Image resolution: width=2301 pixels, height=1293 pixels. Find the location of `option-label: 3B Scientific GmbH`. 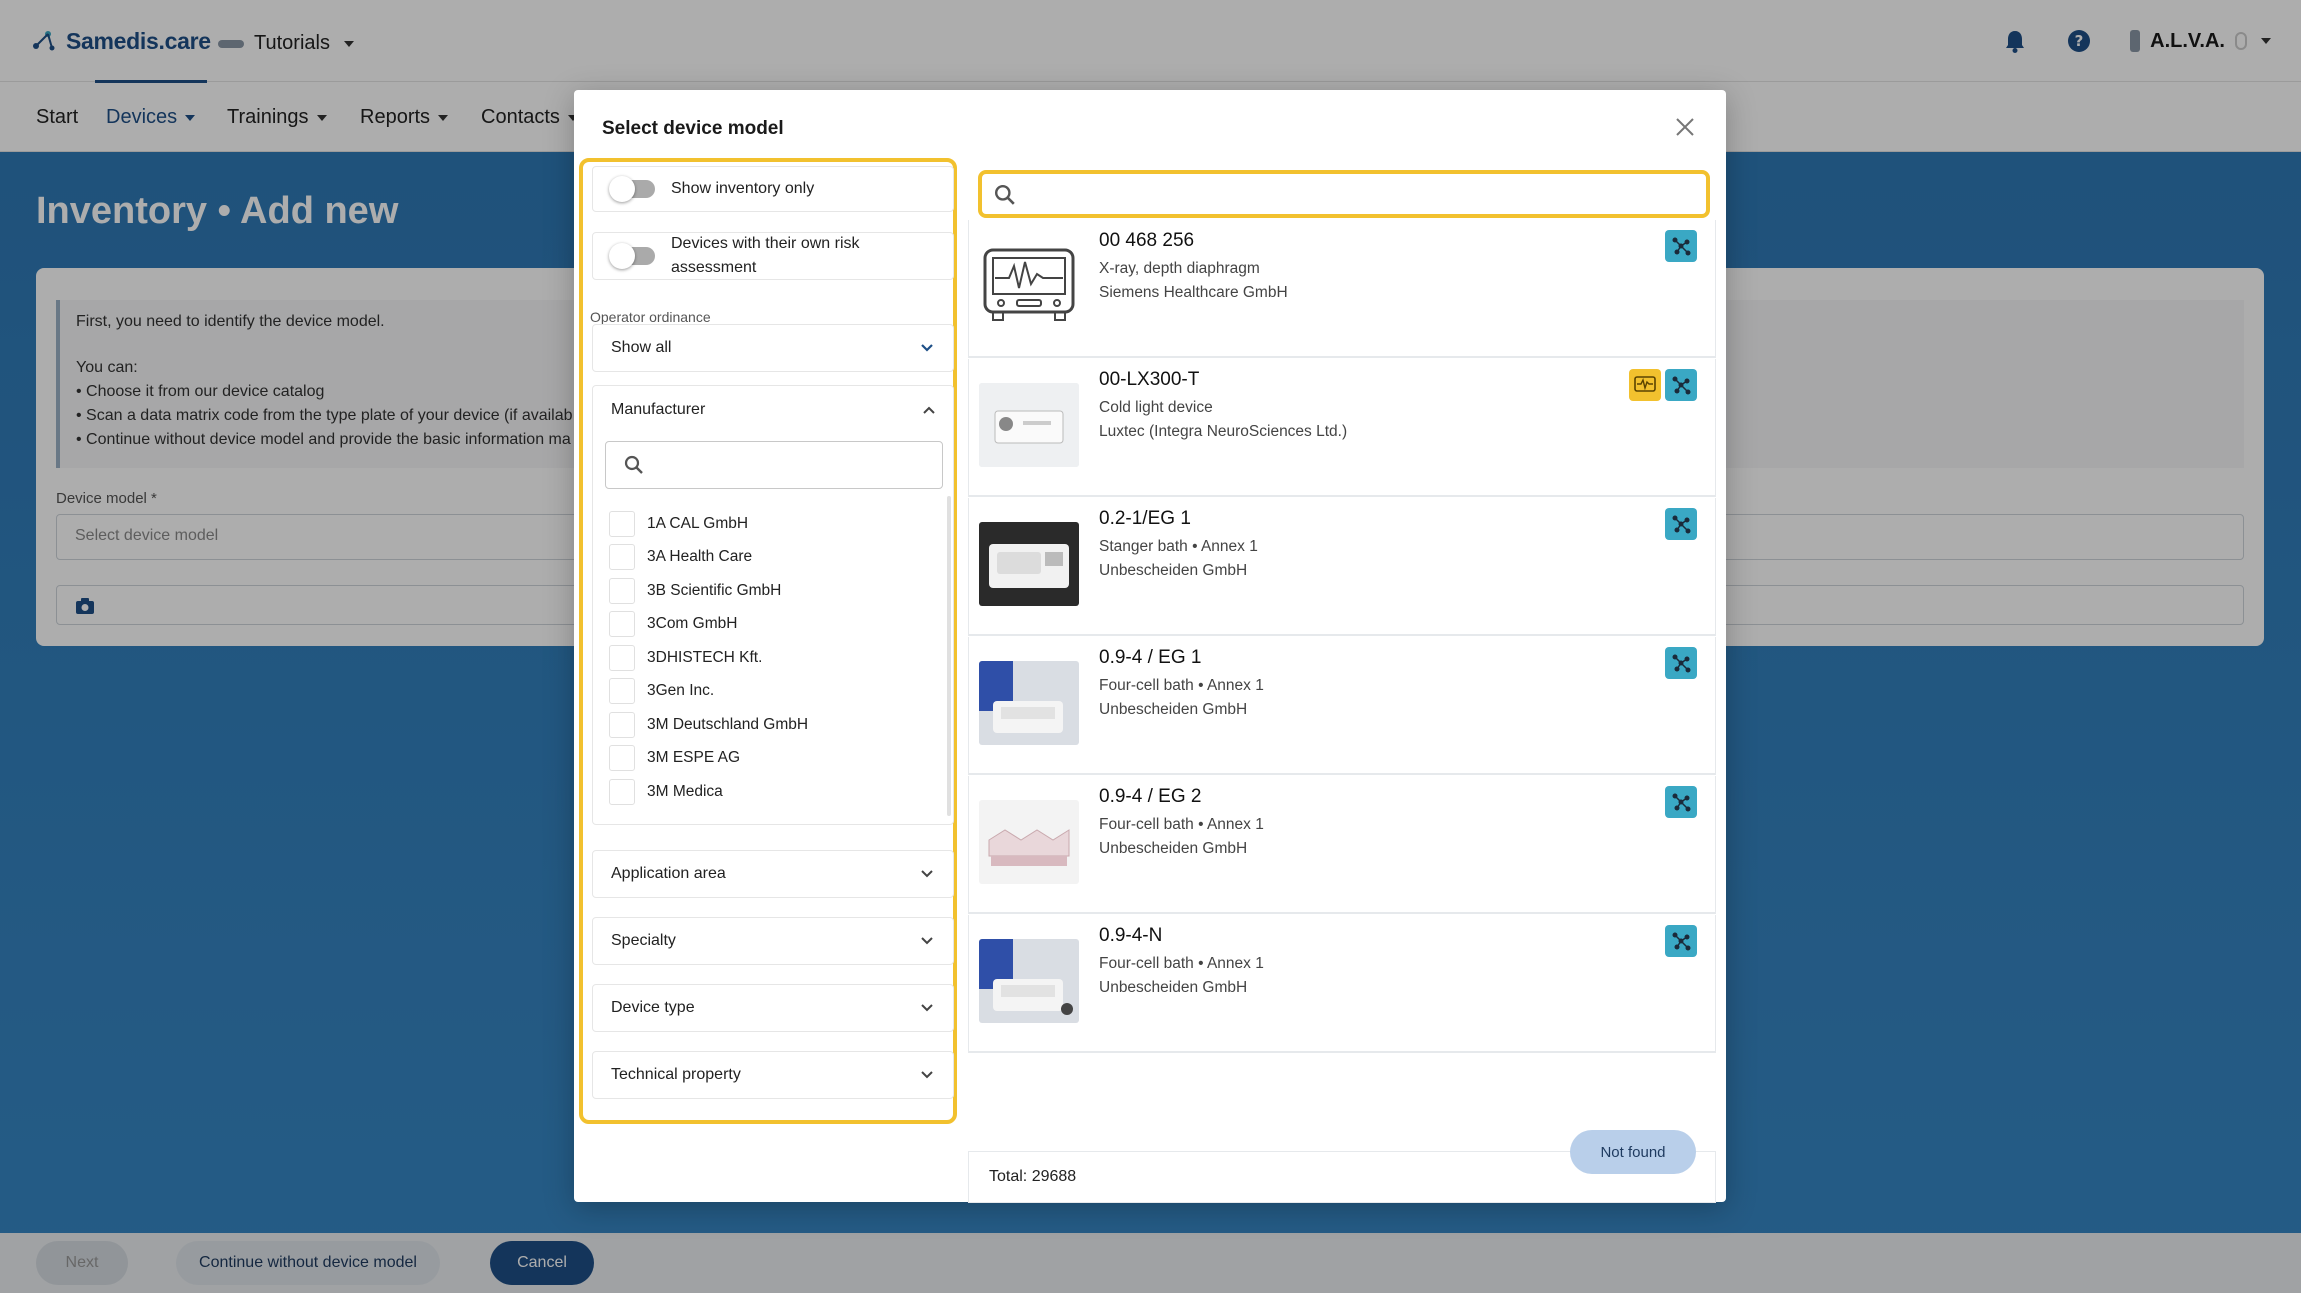

option-label: 3B Scientific GmbH is located at coordinates (714, 590).